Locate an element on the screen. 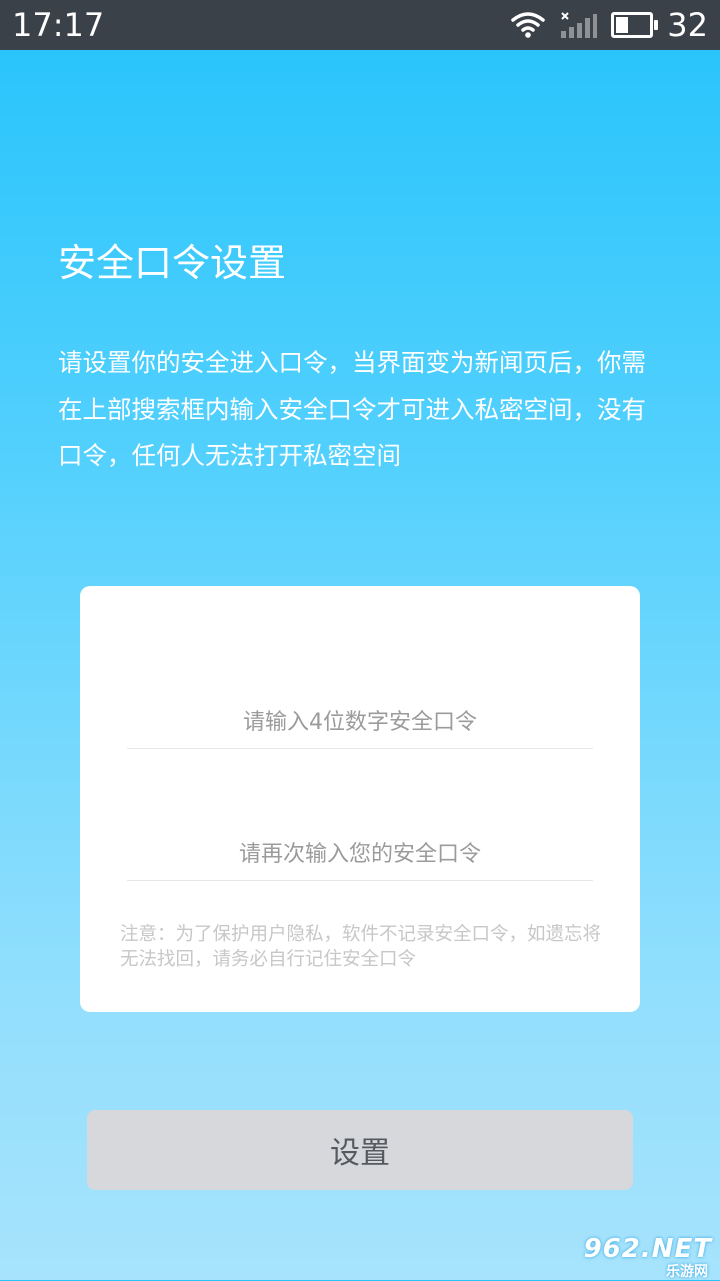 The image size is (720, 1281). wifi-icon is located at coordinates (528, 25).